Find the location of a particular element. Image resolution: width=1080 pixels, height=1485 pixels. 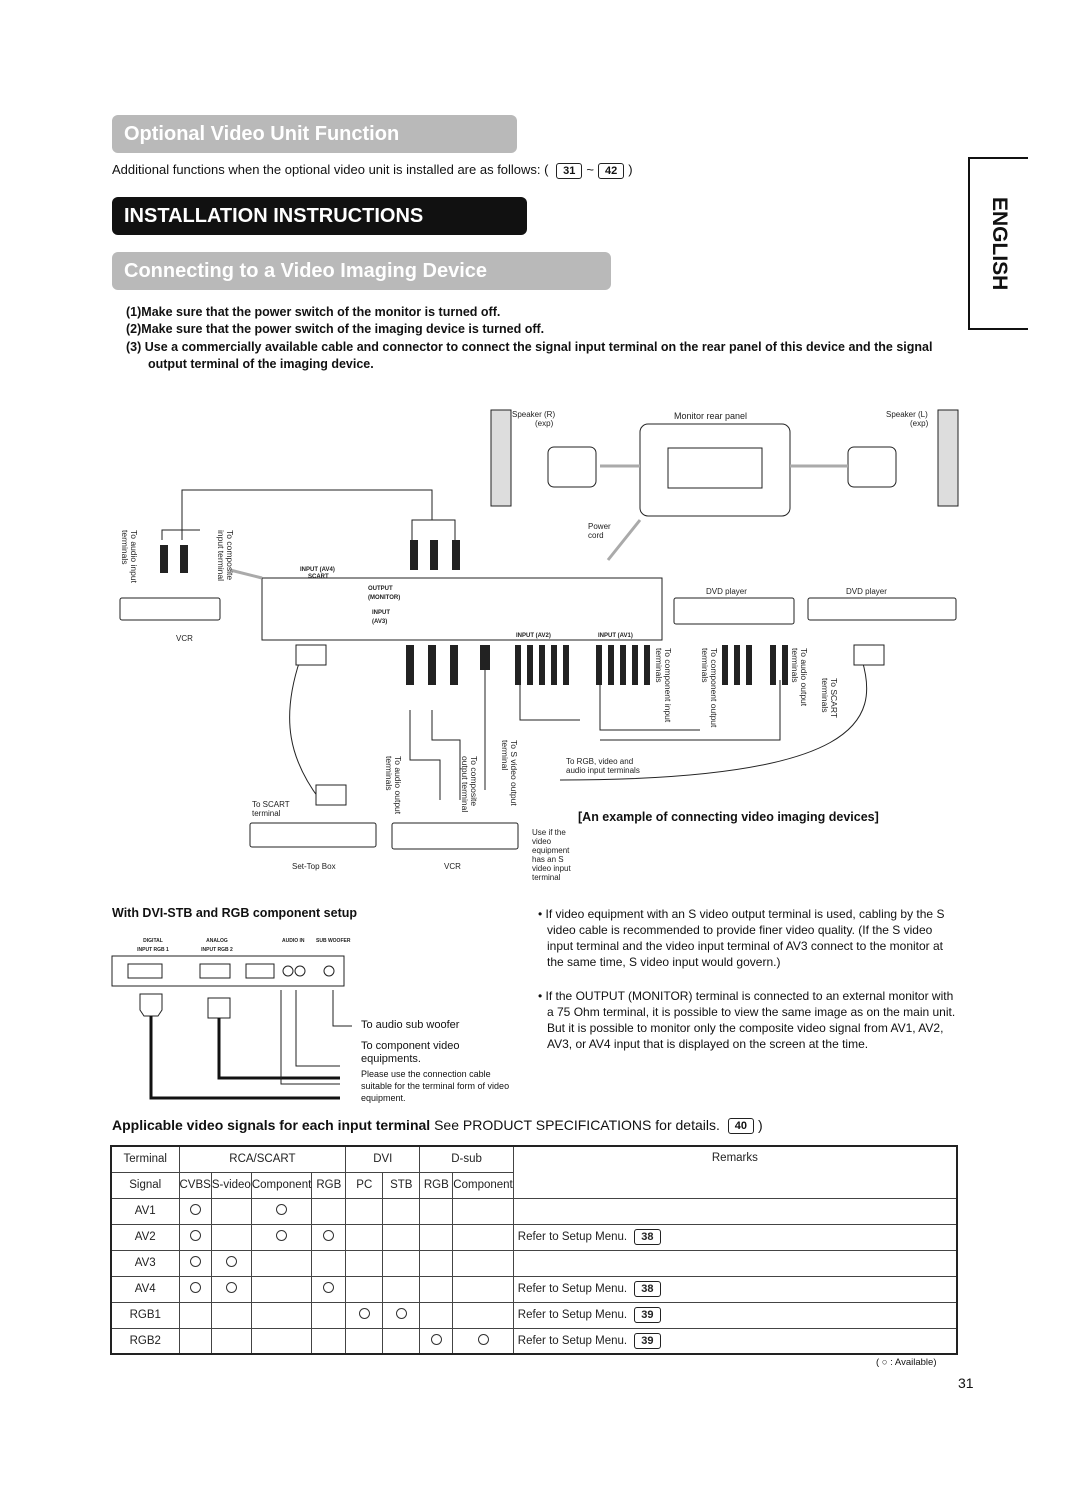

label-power-cord: Power cord is located at coordinates (599, 531).